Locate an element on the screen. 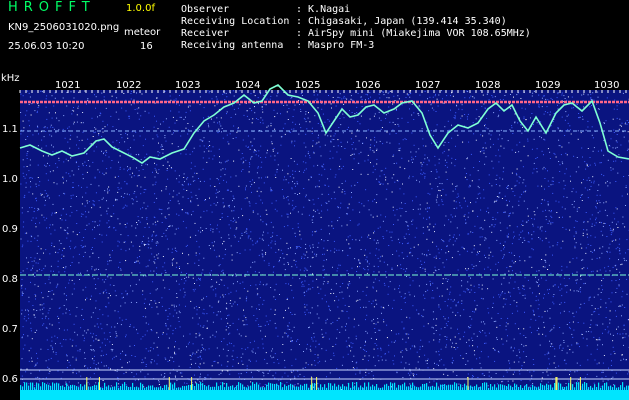 The height and width of the screenshot is (400, 629). x-tick-label: 1022 is located at coordinates (129, 85).